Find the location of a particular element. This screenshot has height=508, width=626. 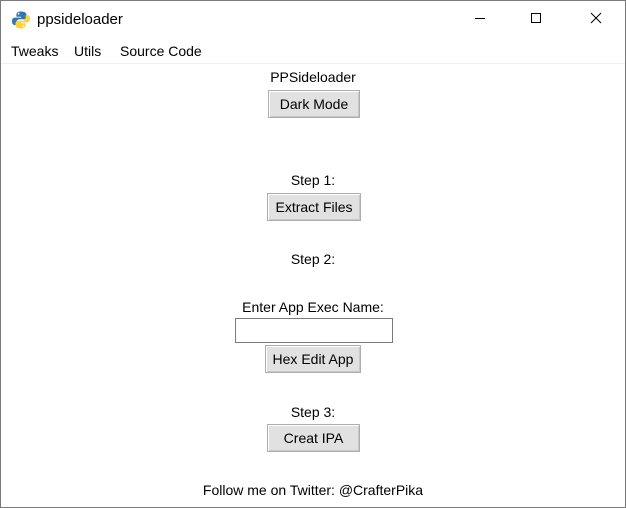

step1-label: Step 1: is located at coordinates (313, 180).